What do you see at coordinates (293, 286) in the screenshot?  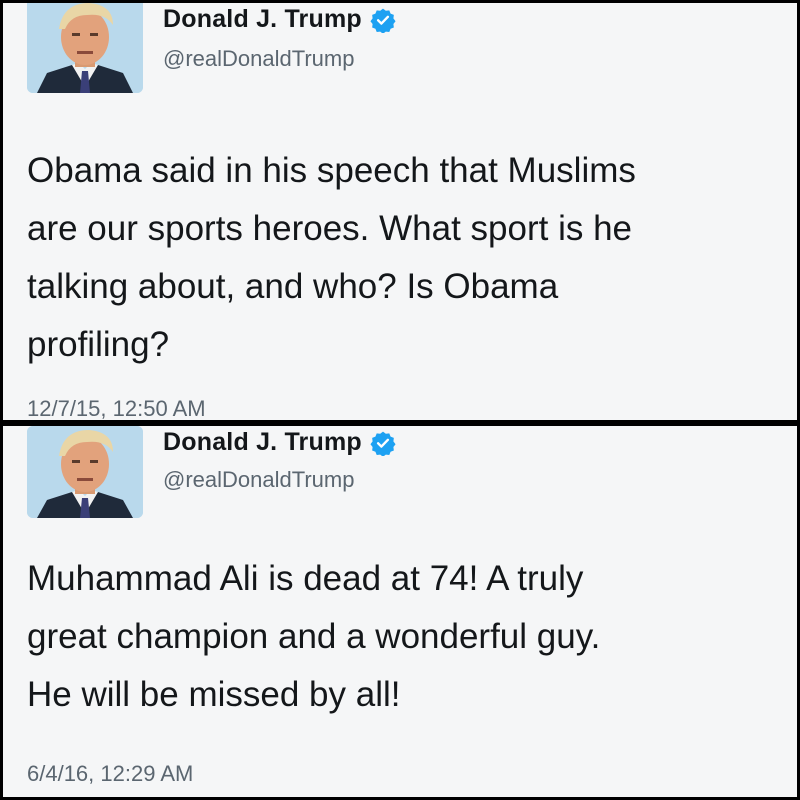 I see `tweet-text-line: talking about, and who? Is Obama` at bounding box center [293, 286].